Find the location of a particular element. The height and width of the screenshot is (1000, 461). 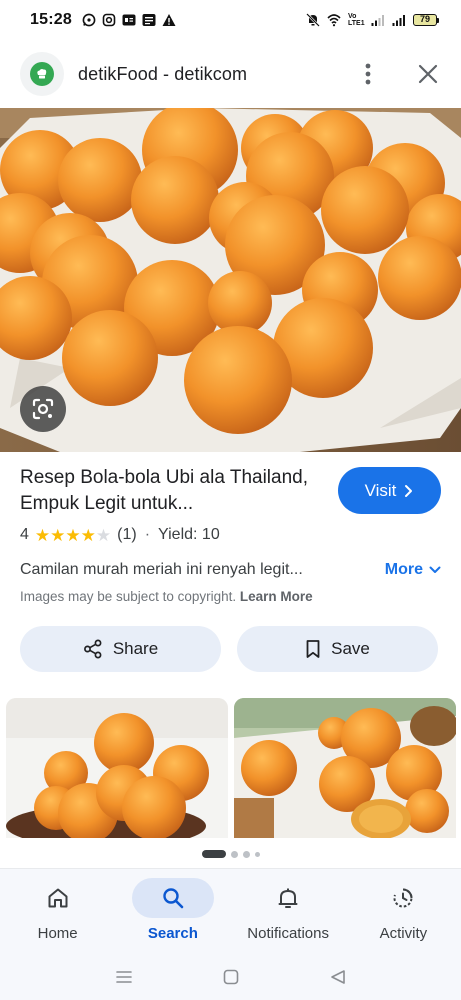

site-favicon is located at coordinates (42, 74).